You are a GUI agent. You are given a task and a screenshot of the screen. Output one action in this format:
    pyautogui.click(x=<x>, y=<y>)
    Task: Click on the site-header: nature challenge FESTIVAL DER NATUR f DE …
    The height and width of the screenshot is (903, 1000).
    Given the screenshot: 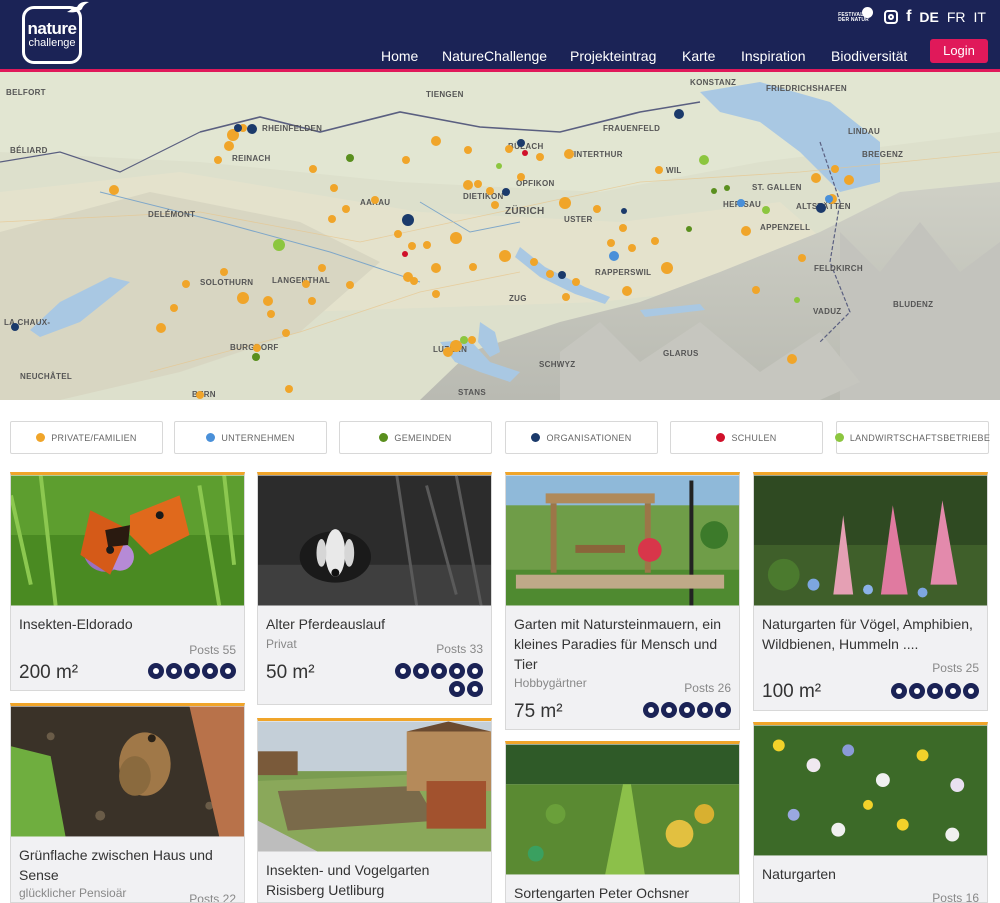 What is the action you would take?
    pyautogui.click(x=500, y=36)
    